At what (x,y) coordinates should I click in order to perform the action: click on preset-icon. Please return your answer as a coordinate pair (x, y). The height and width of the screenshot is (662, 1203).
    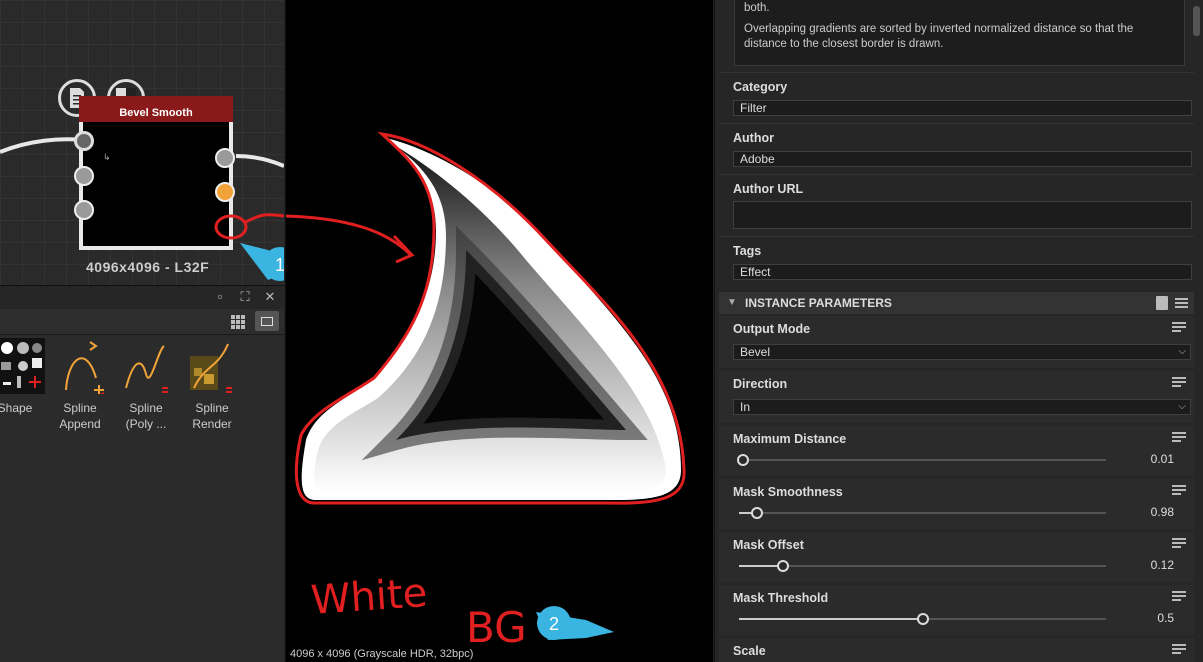
    Looking at the image, I should click on (1162, 303).